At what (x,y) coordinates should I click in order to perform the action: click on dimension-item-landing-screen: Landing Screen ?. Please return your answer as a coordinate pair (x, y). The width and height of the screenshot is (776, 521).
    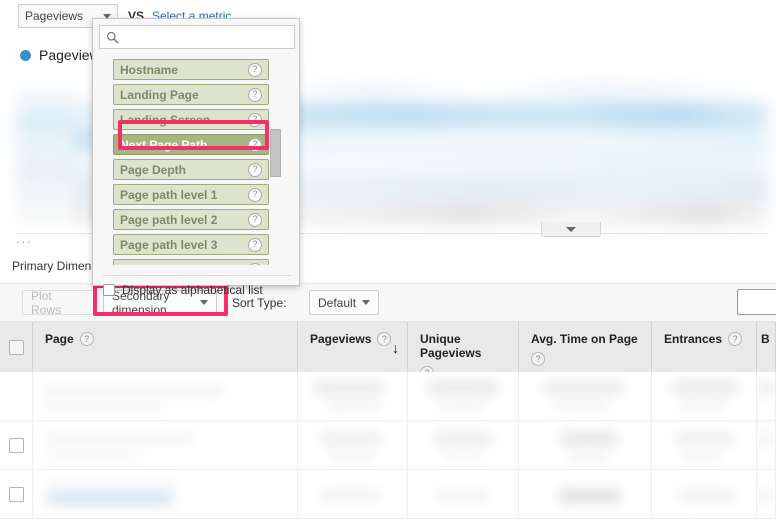
    Looking at the image, I should click on (191, 119).